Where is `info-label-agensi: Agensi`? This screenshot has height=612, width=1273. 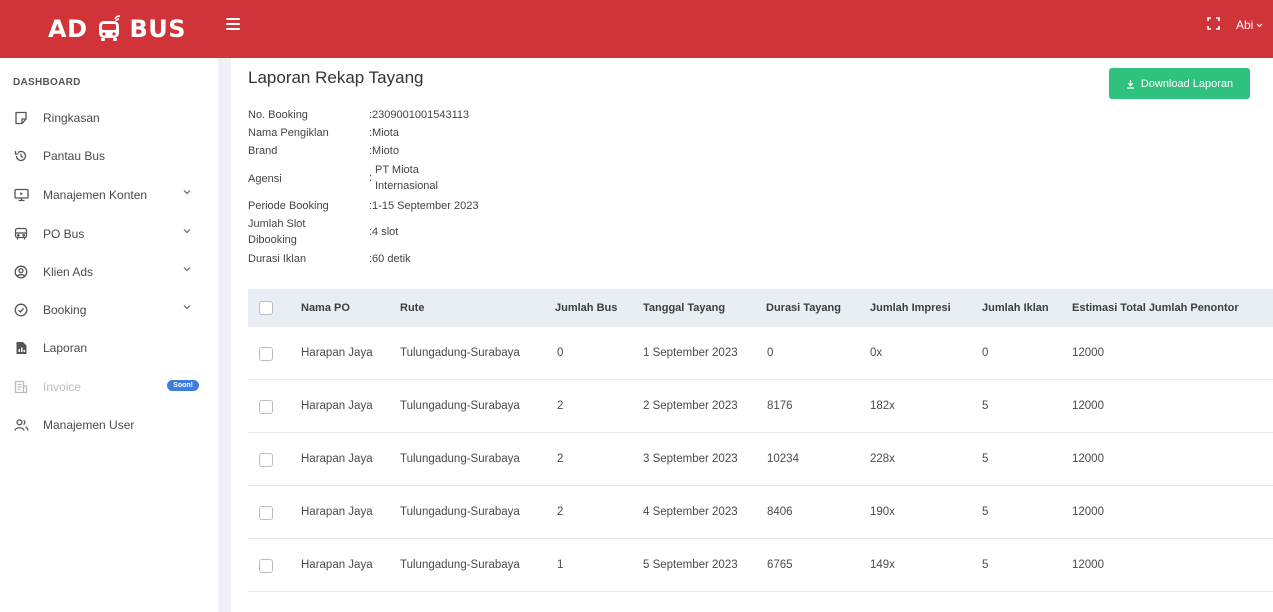 info-label-agensi: Agensi is located at coordinates (265, 179).